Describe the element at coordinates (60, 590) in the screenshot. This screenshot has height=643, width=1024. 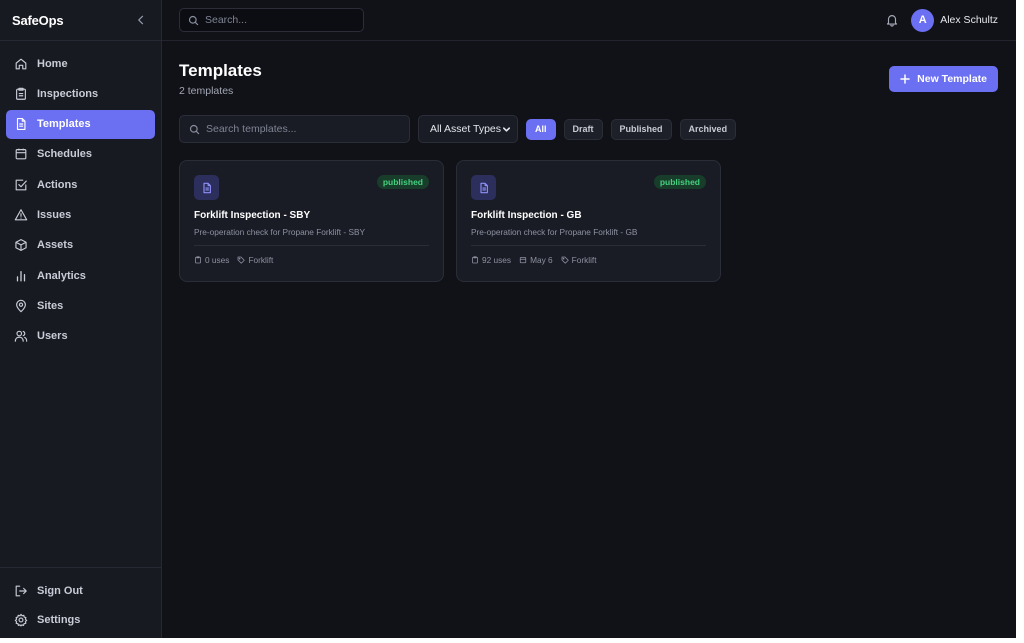
I see `sidebar-item-label: Sign Out` at that location.